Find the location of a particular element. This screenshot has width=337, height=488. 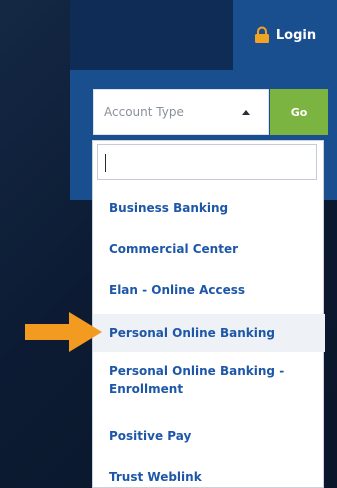

option-business-banking: Business Banking is located at coordinates (209, 208).